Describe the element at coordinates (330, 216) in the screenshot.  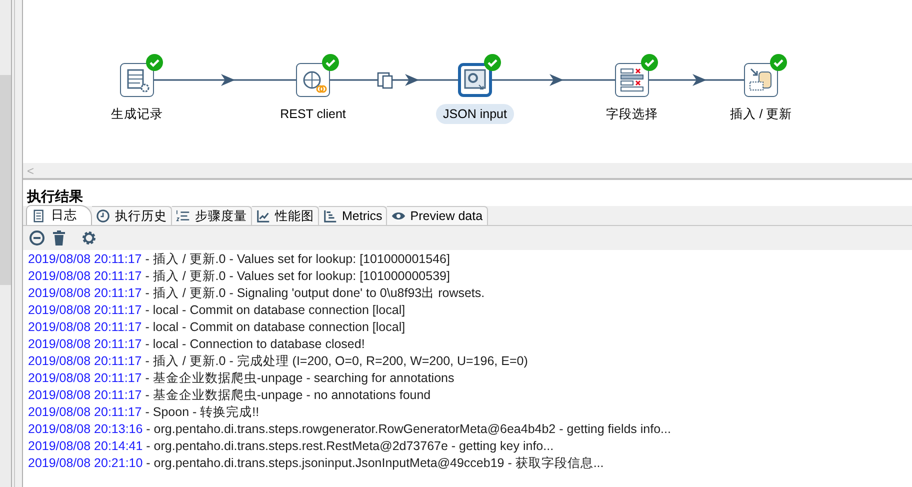
I see `metrics-icon` at that location.